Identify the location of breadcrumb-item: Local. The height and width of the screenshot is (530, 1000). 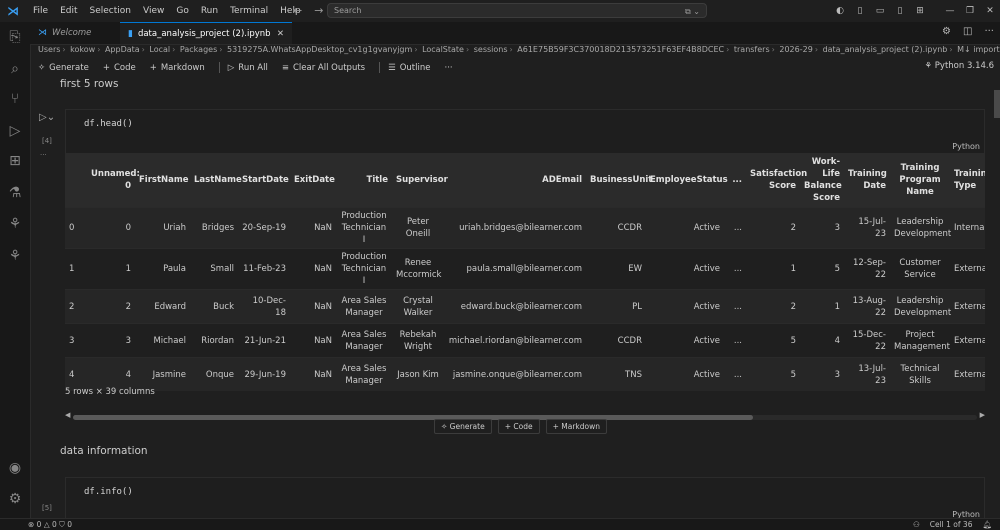
(159, 49).